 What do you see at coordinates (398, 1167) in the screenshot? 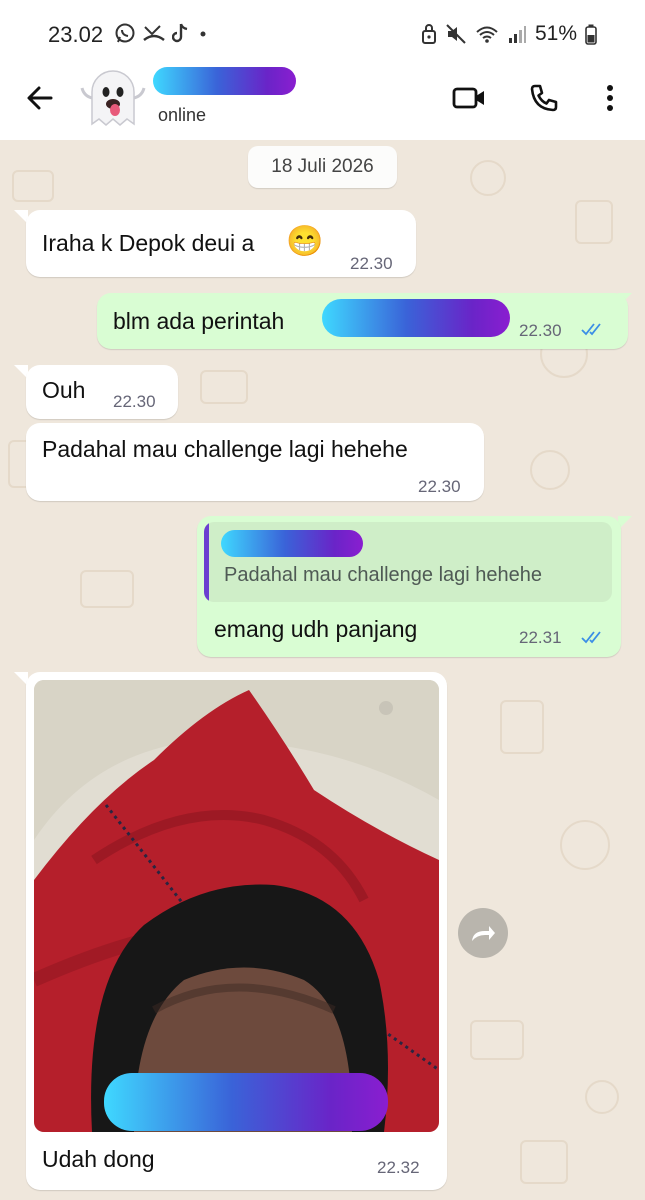
I see `message-time: 22.32` at bounding box center [398, 1167].